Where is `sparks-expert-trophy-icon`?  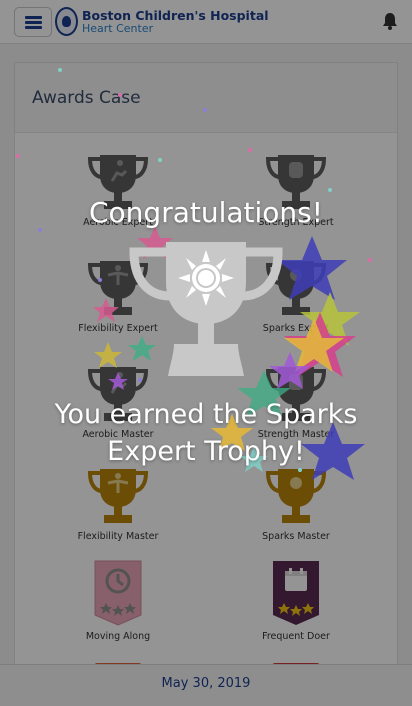 sparks-expert-trophy-icon is located at coordinates (206, 309).